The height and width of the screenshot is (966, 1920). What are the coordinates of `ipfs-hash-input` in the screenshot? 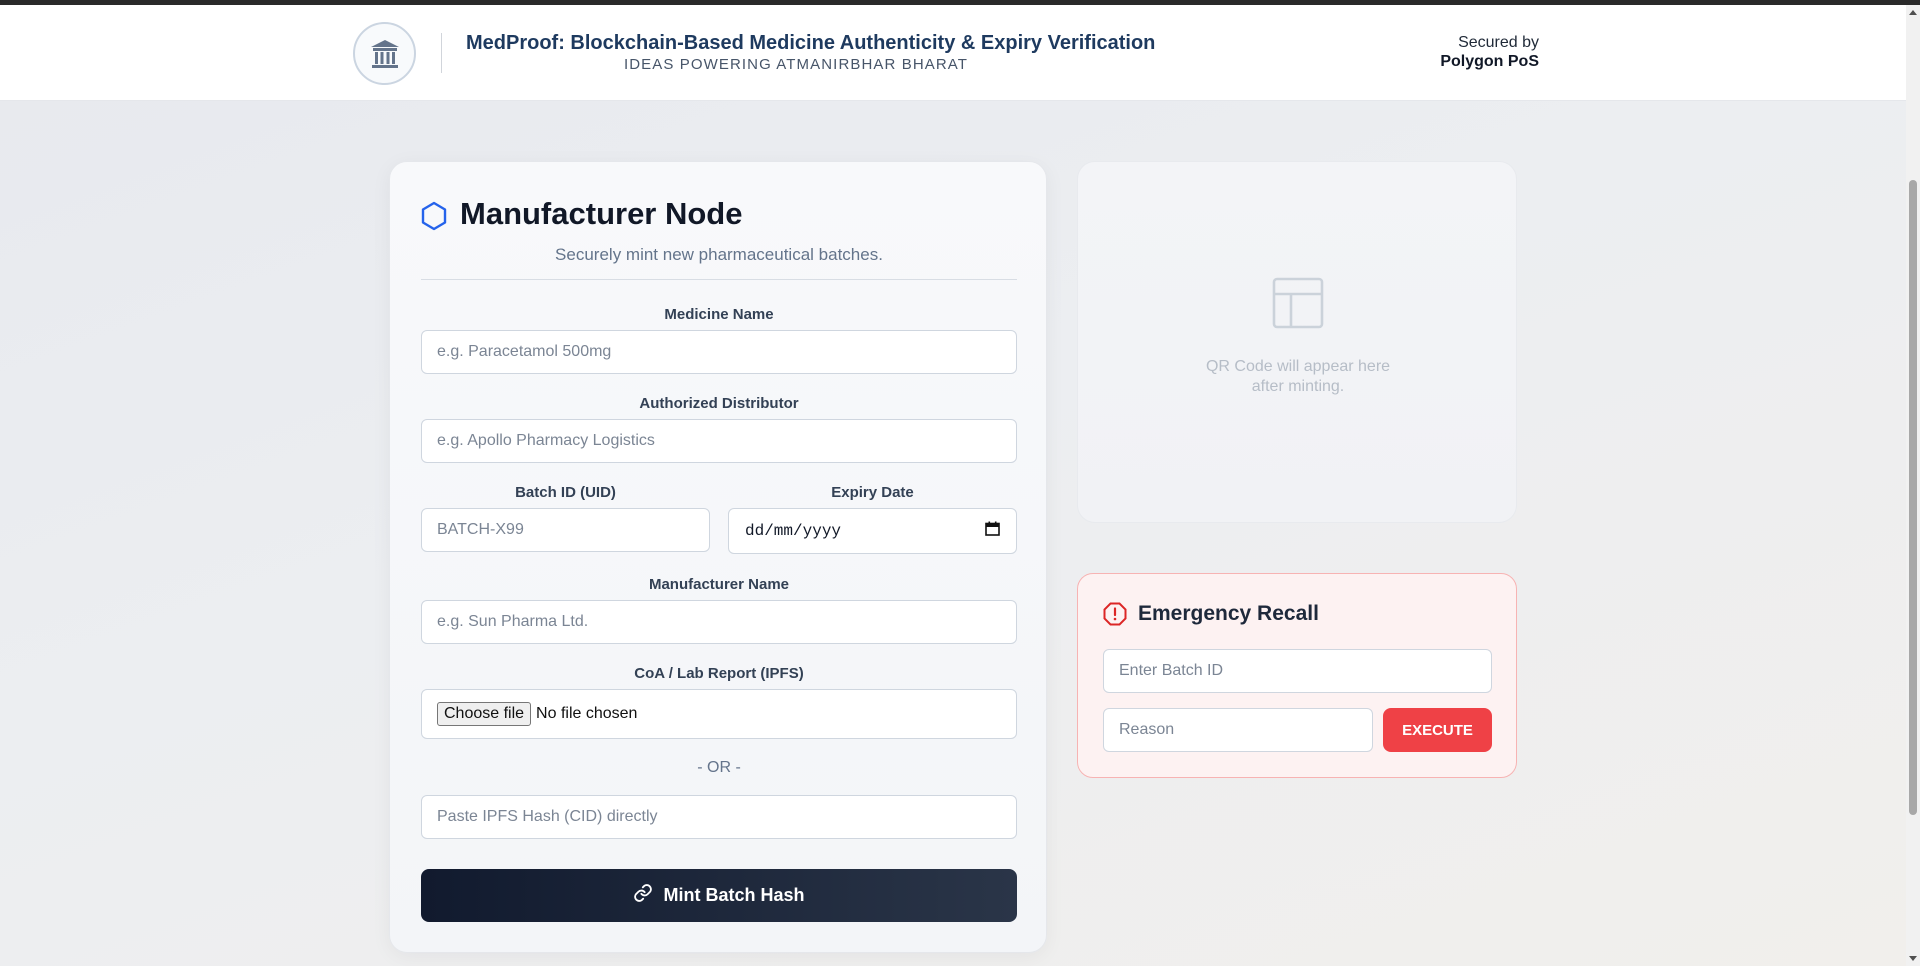 It's located at (719, 817).